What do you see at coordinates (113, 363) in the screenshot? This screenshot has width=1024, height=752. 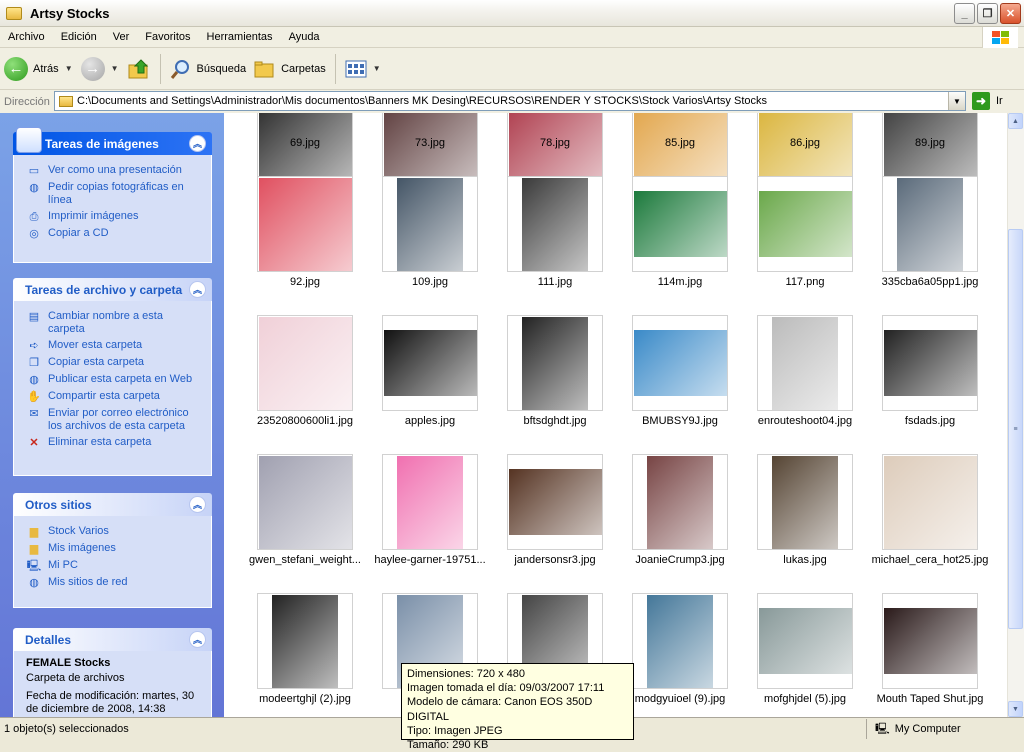 I see `task-copy-folder: ❐ Copiar esta carpeta` at bounding box center [113, 363].